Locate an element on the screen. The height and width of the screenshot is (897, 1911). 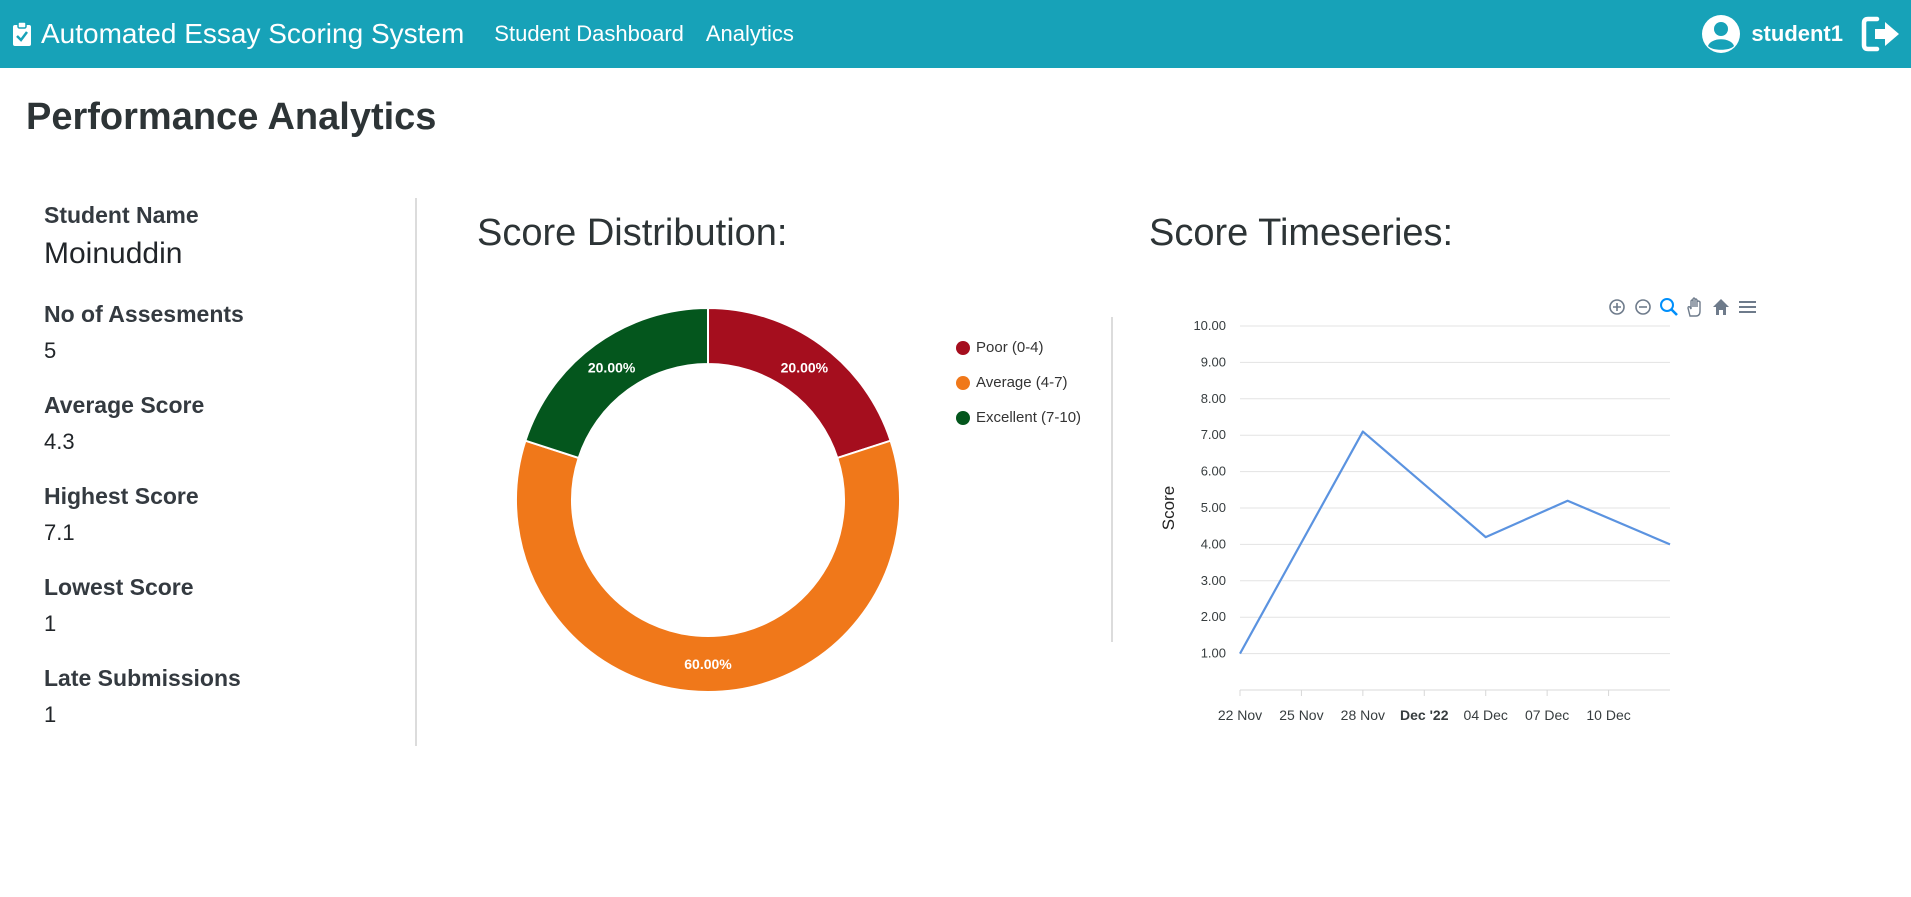
user-area: student1 is located at coordinates (1802, 34).